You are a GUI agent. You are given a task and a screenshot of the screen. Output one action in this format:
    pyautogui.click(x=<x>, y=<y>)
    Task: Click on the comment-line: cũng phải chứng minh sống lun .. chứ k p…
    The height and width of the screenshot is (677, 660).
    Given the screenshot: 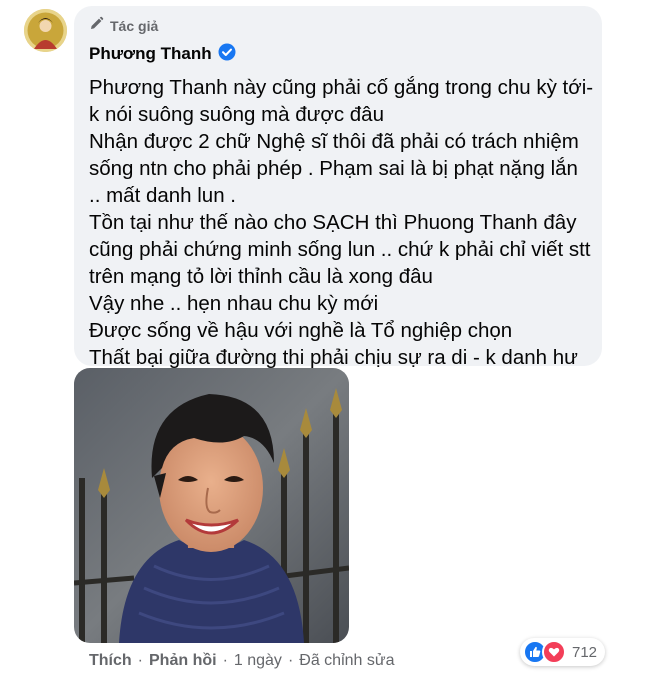 What is the action you would take?
    pyautogui.click(x=340, y=249)
    